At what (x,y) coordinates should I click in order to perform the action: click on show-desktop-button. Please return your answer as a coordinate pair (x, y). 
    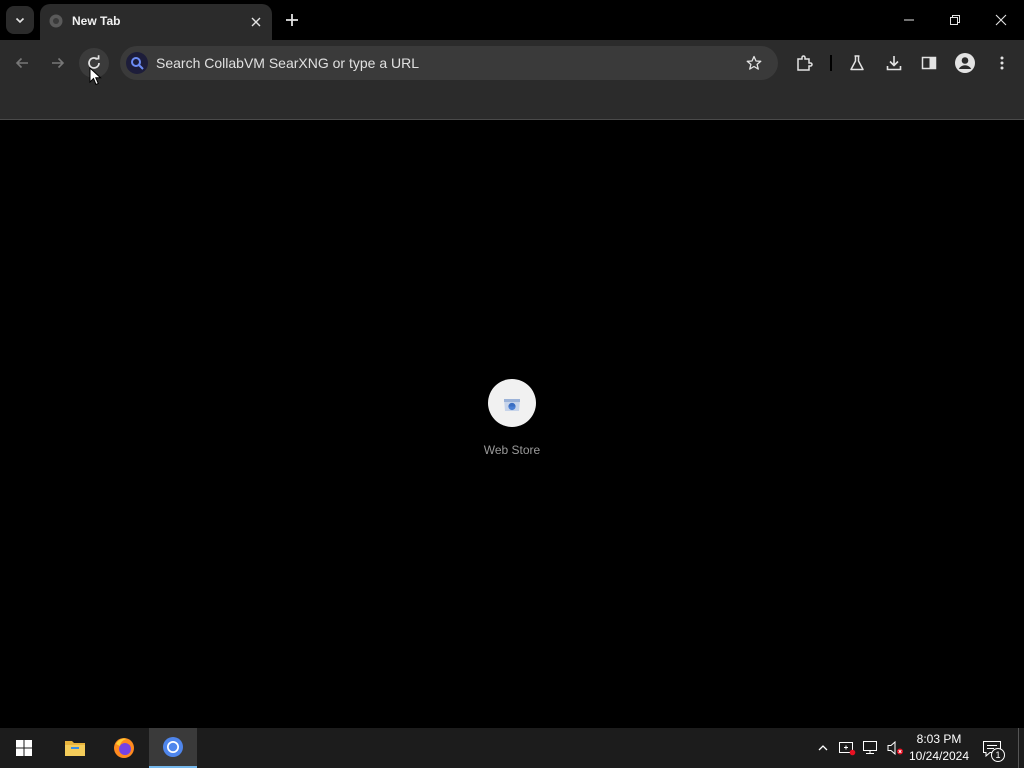
    Looking at the image, I should click on (1021, 748).